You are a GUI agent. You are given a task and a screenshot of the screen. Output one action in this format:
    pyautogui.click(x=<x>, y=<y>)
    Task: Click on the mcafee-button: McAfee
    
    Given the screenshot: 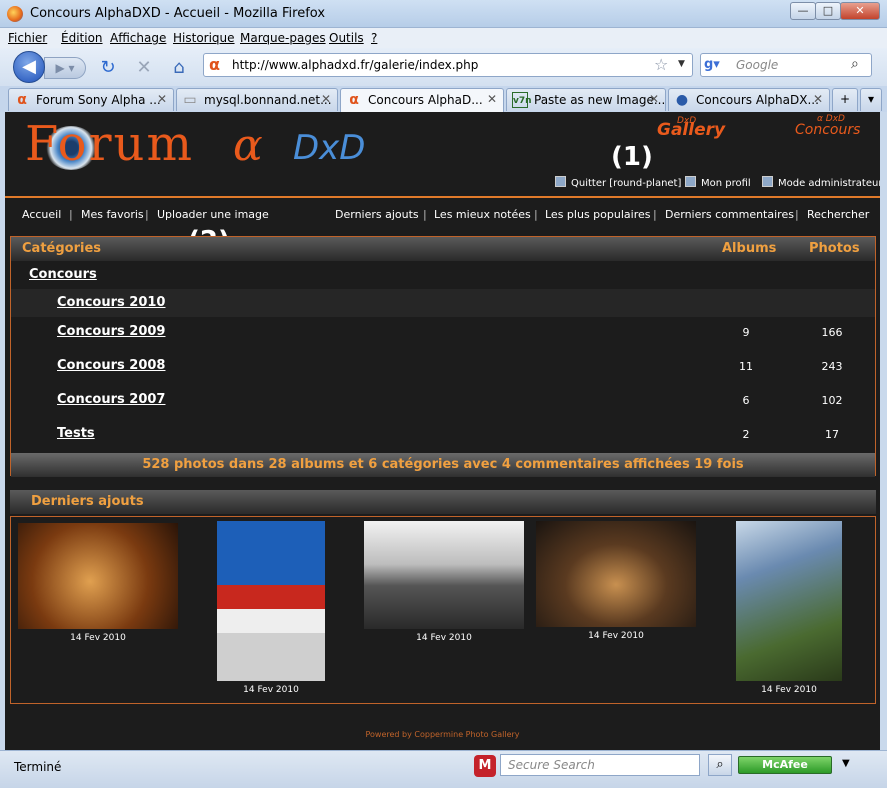 What is the action you would take?
    pyautogui.click(x=785, y=765)
    